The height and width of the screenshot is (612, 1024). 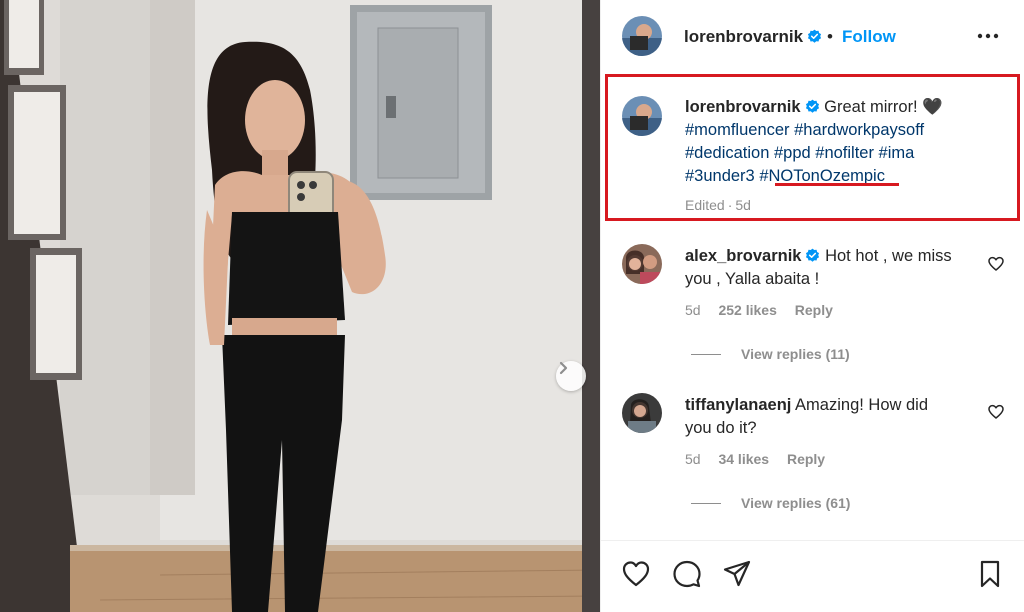 What do you see at coordinates (743, 205) in the screenshot?
I see `caption-age: 5d` at bounding box center [743, 205].